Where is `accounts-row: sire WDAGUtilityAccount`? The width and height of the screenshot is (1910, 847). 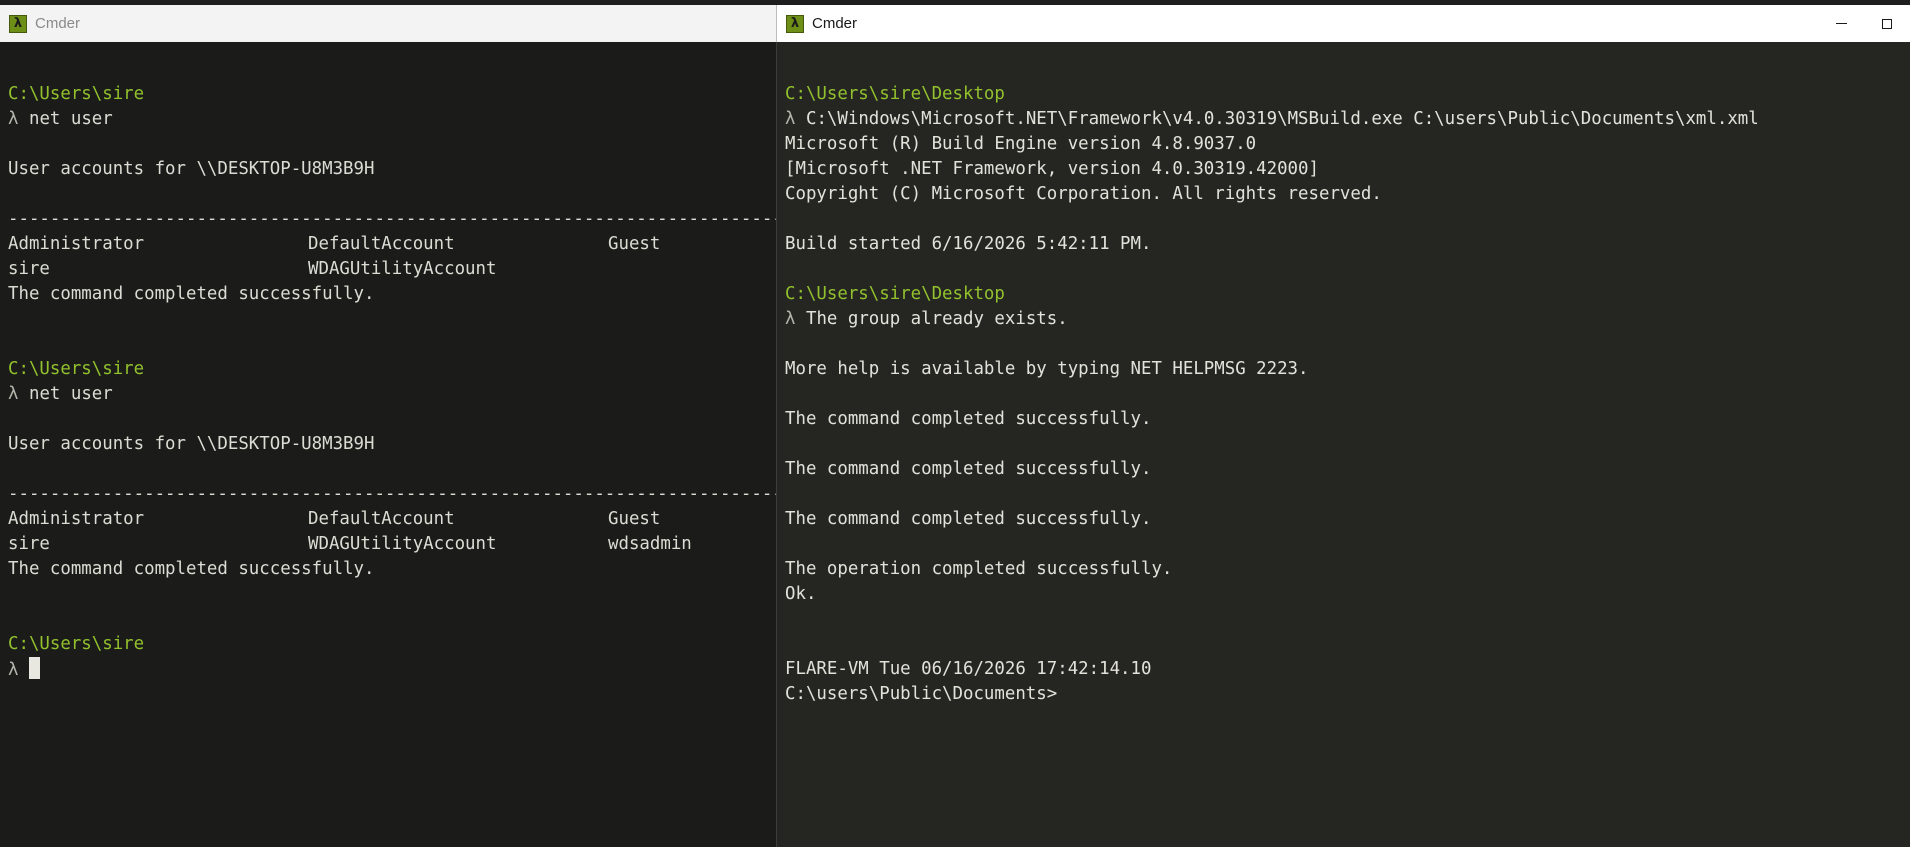
accounts-row: sire WDAGUtilityAccount is located at coordinates (392, 269).